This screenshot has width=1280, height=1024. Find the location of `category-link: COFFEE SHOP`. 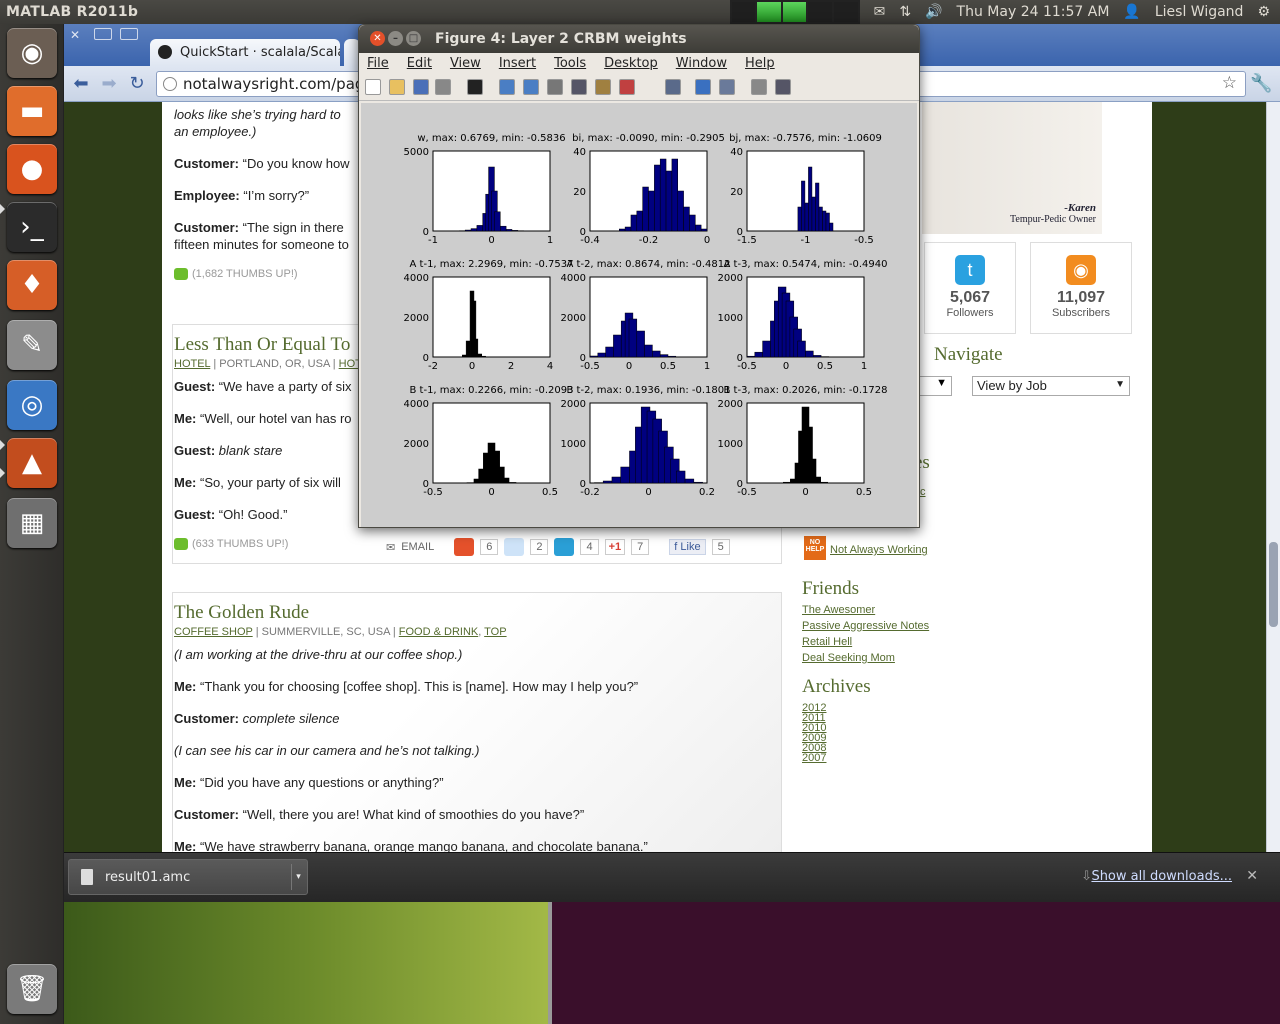

category-link: COFFEE SHOP is located at coordinates (213, 632).